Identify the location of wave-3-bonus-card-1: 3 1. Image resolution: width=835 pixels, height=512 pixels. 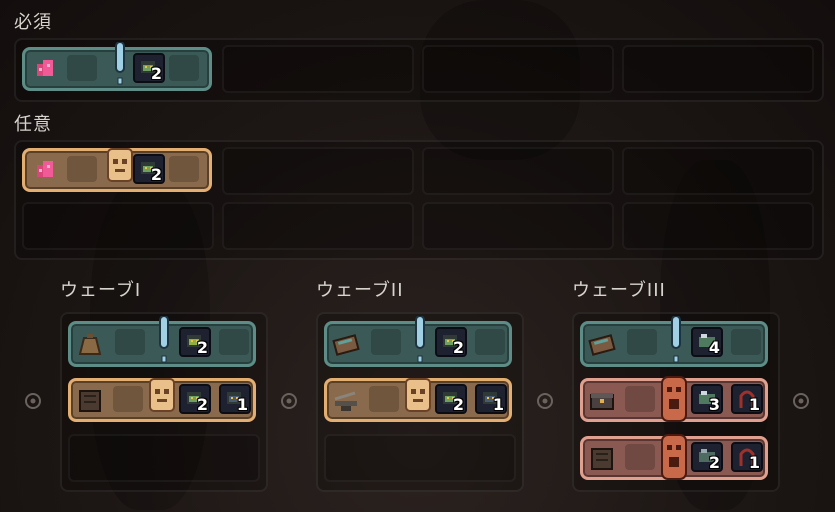
(674, 399).